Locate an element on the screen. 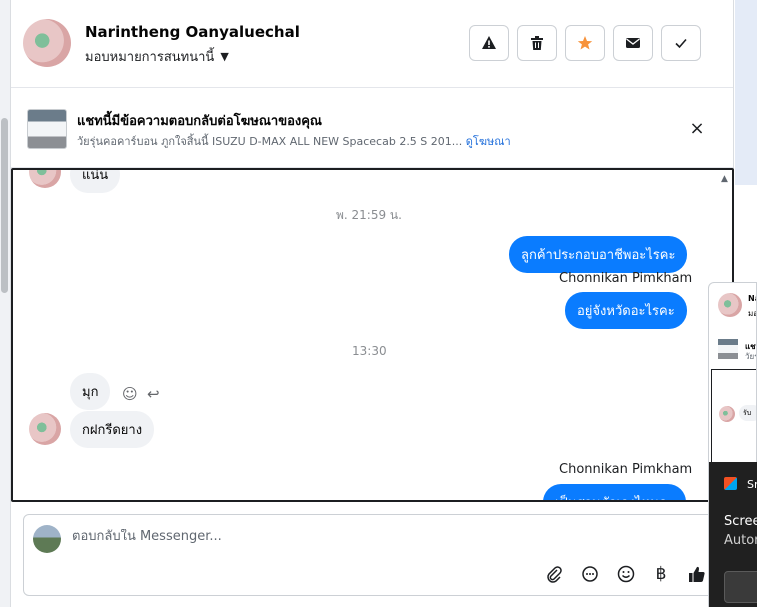 The image size is (757, 607). toast-app-name: Sn is located at coordinates (752, 484).